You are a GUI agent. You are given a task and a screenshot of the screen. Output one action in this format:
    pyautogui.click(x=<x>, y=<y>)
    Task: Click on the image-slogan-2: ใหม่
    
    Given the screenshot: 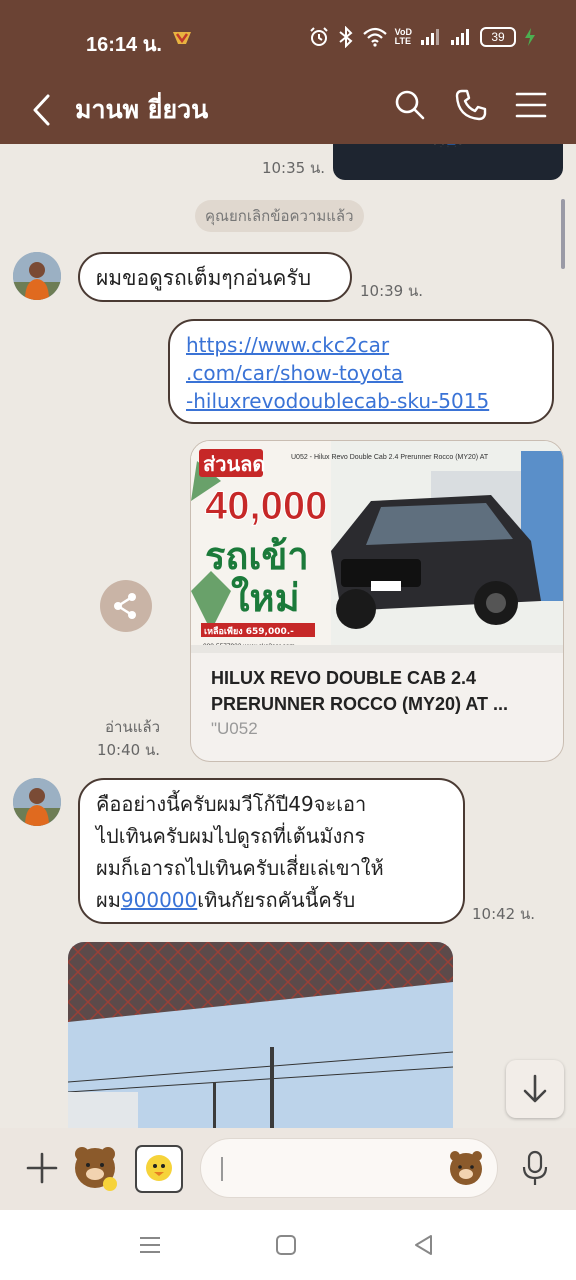 What is the action you would take?
    pyautogui.click(x=265, y=598)
    